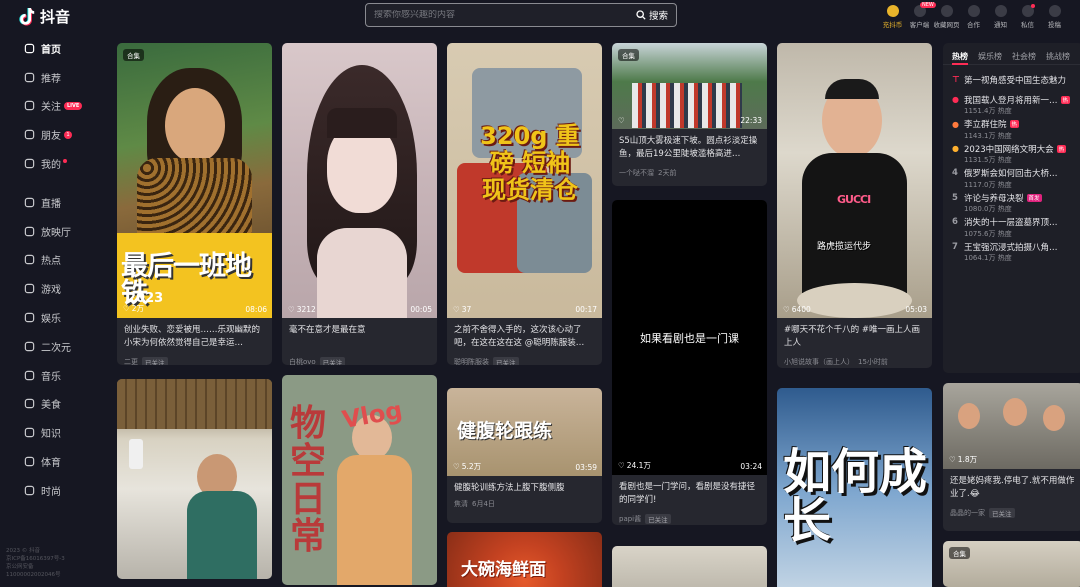 The height and width of the screenshot is (587, 1080). What do you see at coordinates (955, 197) in the screenshot?
I see `rank-number: 5` at bounding box center [955, 197].